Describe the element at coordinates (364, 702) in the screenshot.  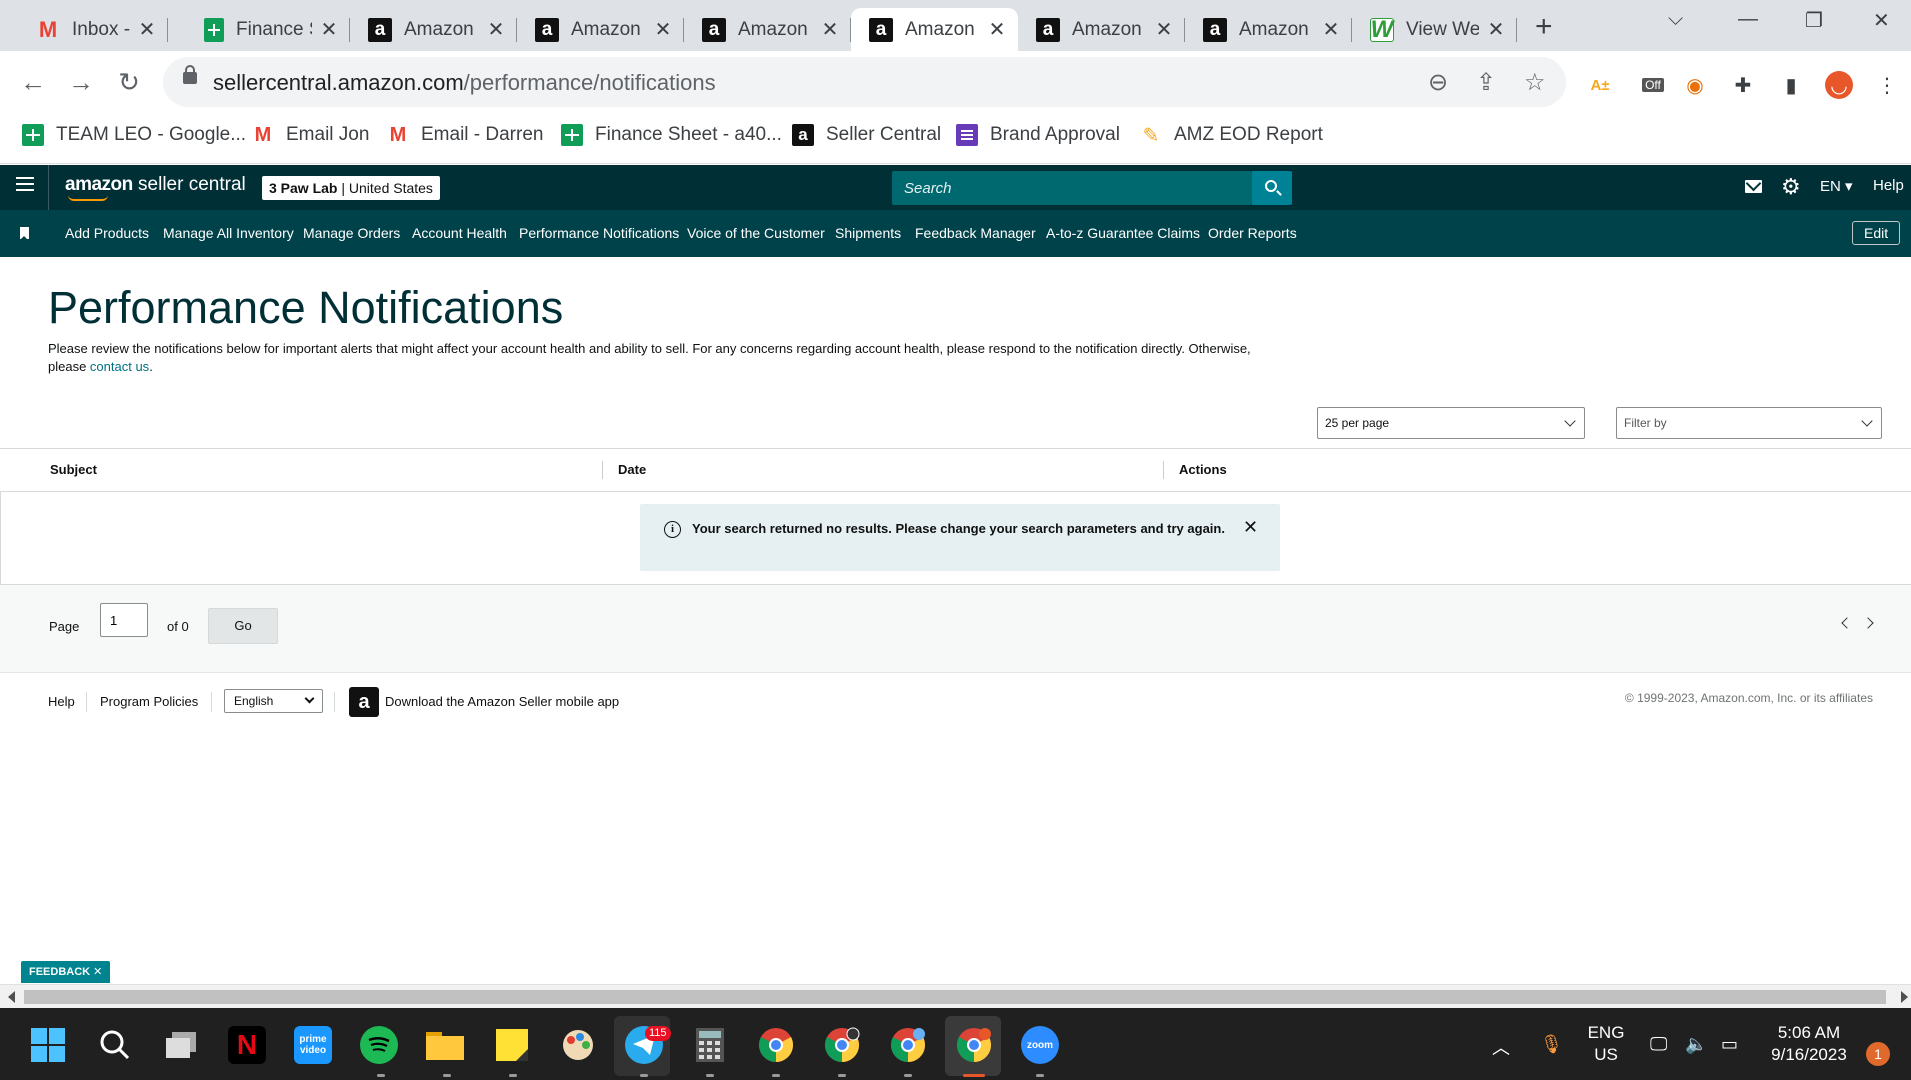
I see `amazon-app-icon: a` at that location.